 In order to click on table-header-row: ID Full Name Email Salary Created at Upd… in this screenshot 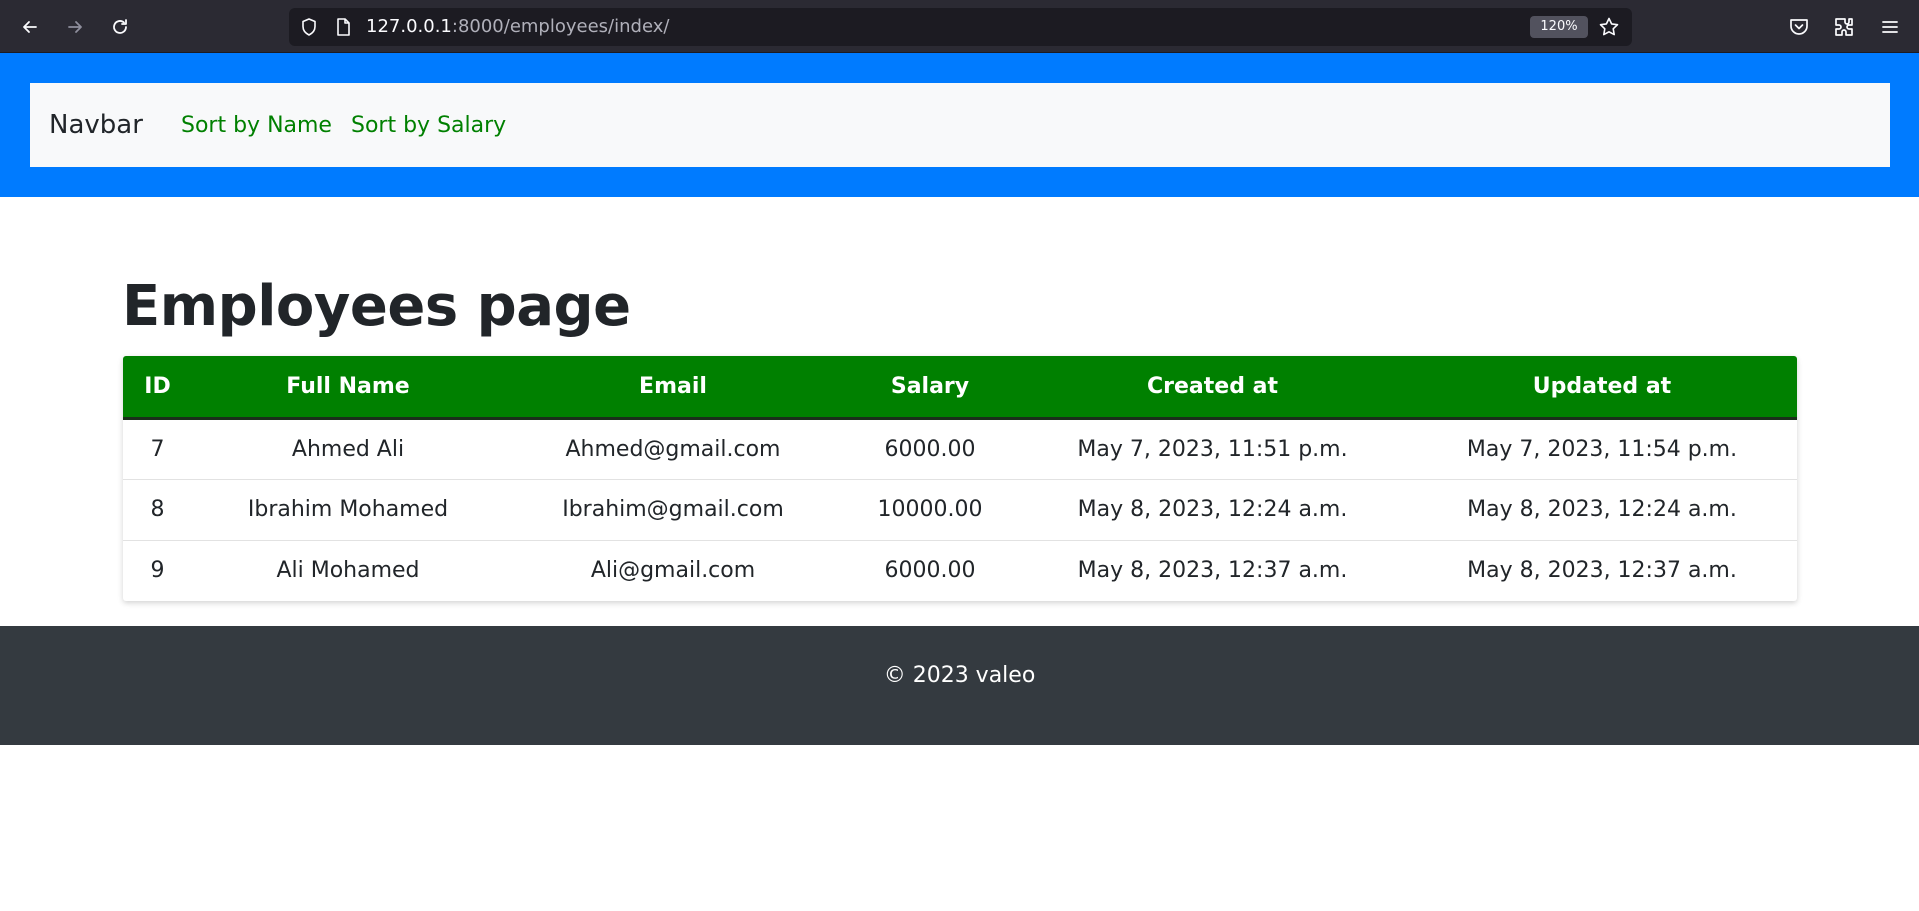, I will do `click(960, 387)`.